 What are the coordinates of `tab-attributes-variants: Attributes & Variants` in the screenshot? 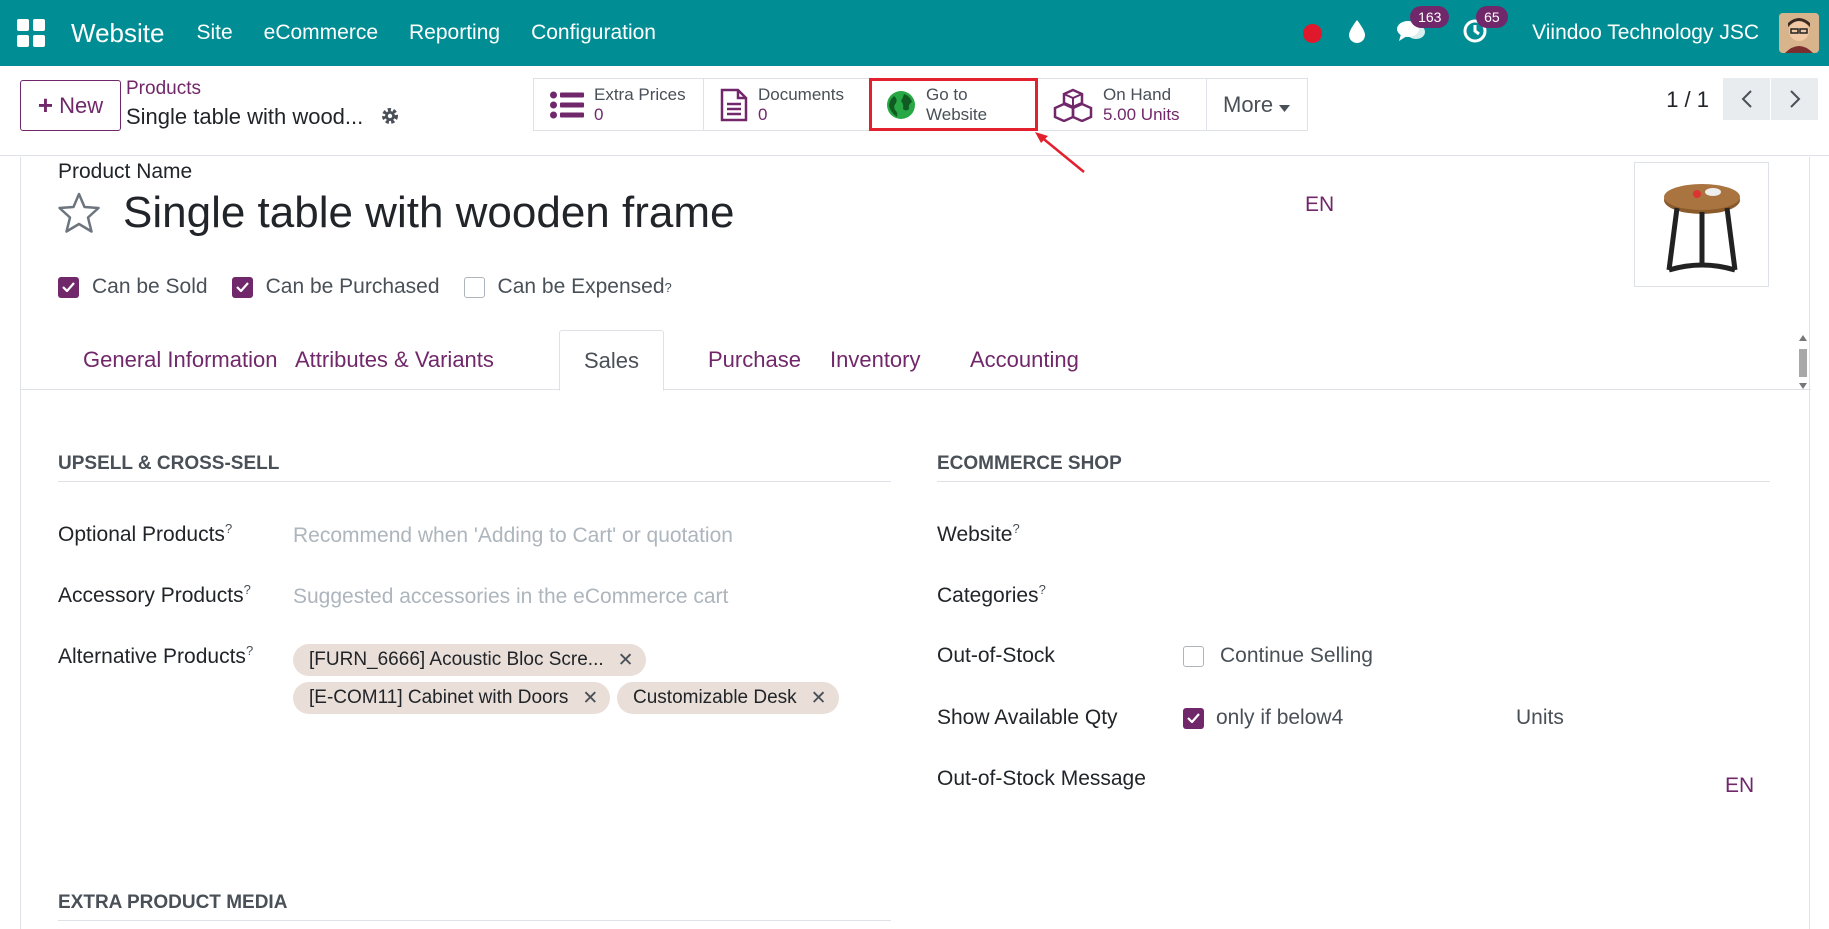 It's located at (394, 360).